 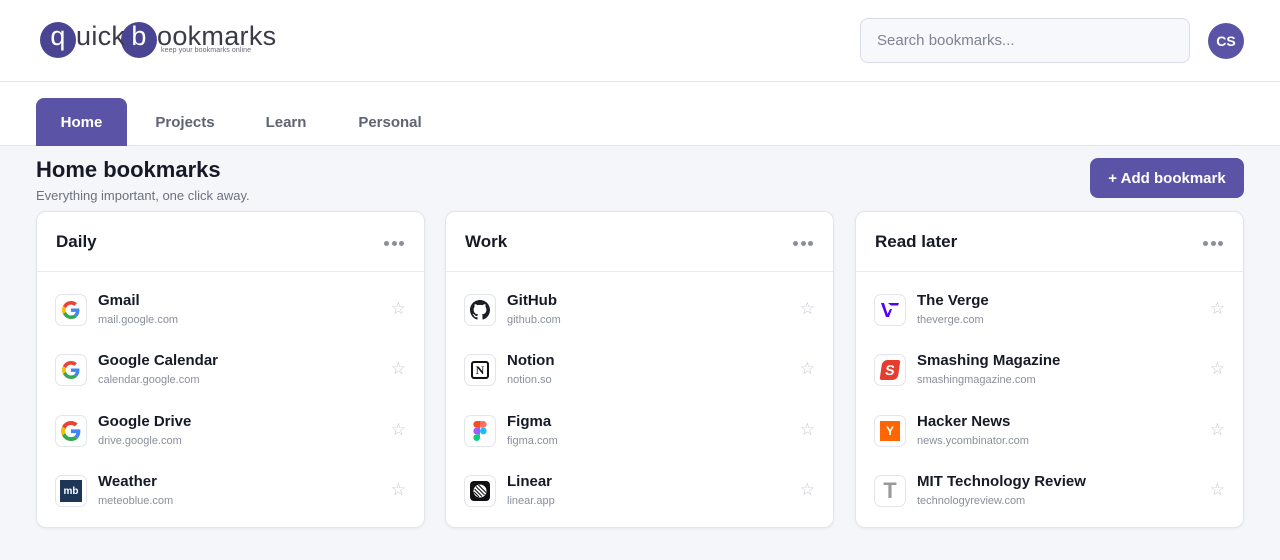 I want to click on bookmark-url: notion.so, so click(x=529, y=380).